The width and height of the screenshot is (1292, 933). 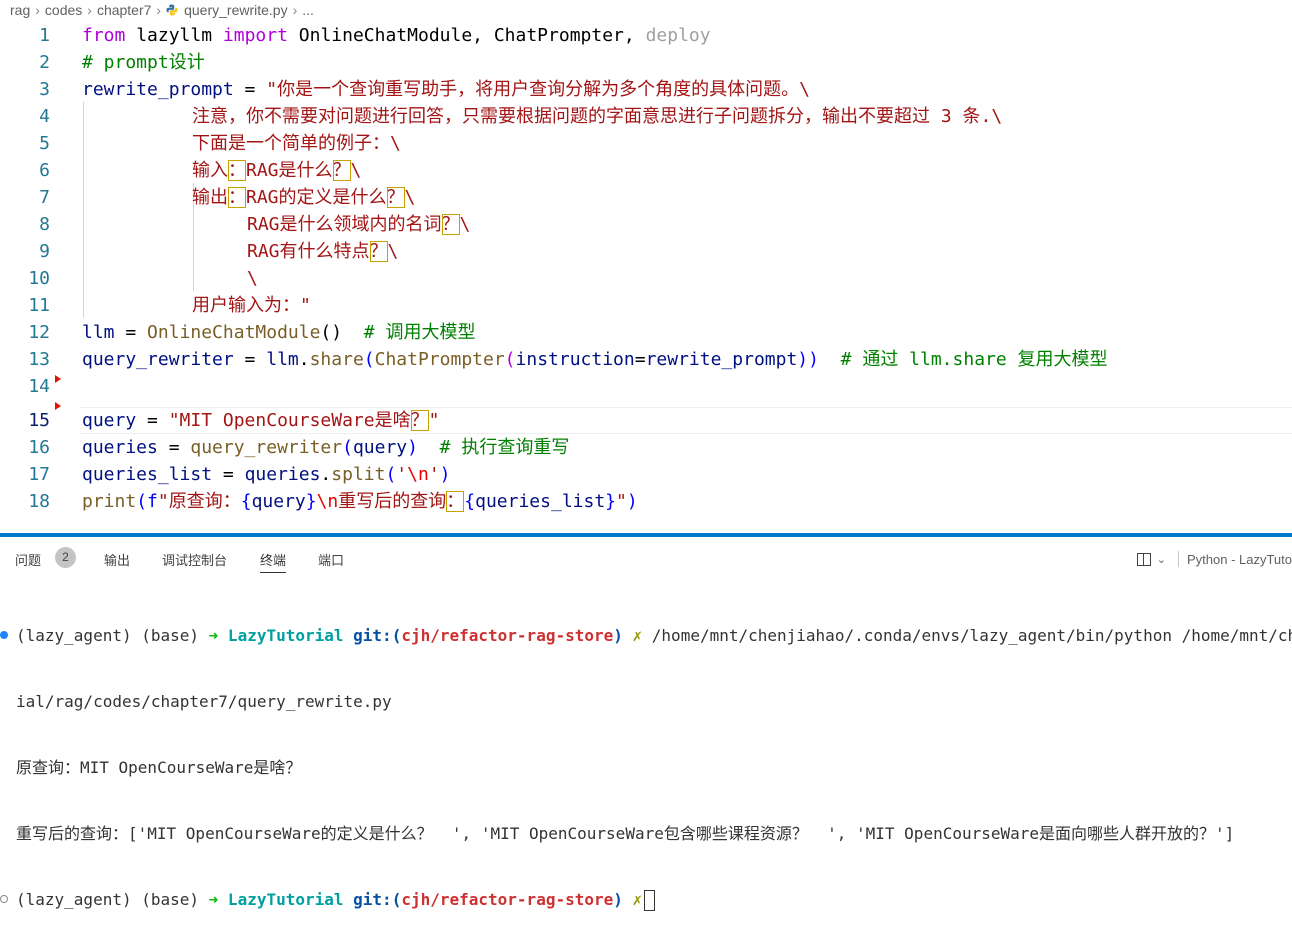 I want to click on line-number: 12, so click(x=39, y=332).